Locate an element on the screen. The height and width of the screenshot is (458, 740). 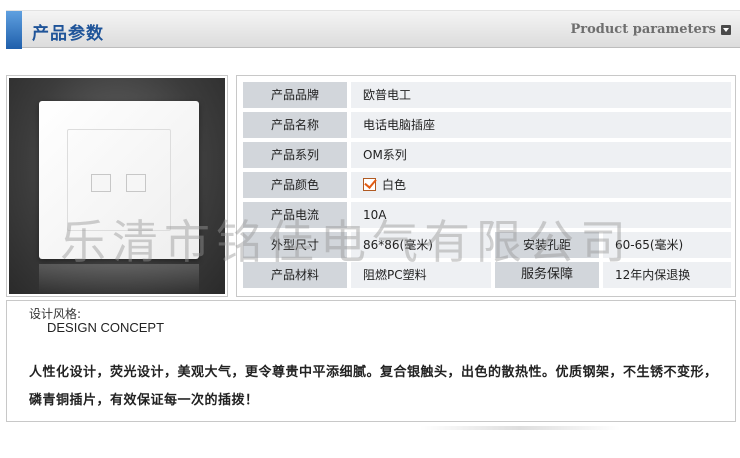
series-value: OM系列 is located at coordinates (541, 155).